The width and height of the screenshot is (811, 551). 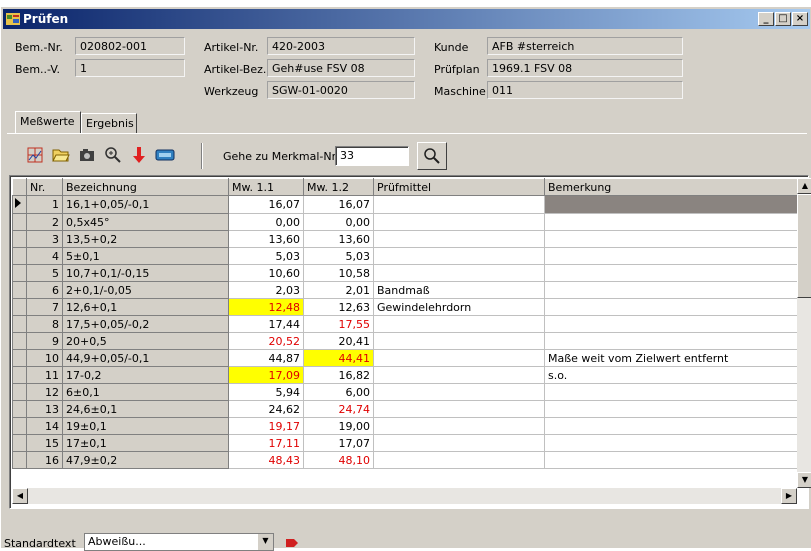 I want to click on zoom-icon, so click(x=113, y=155).